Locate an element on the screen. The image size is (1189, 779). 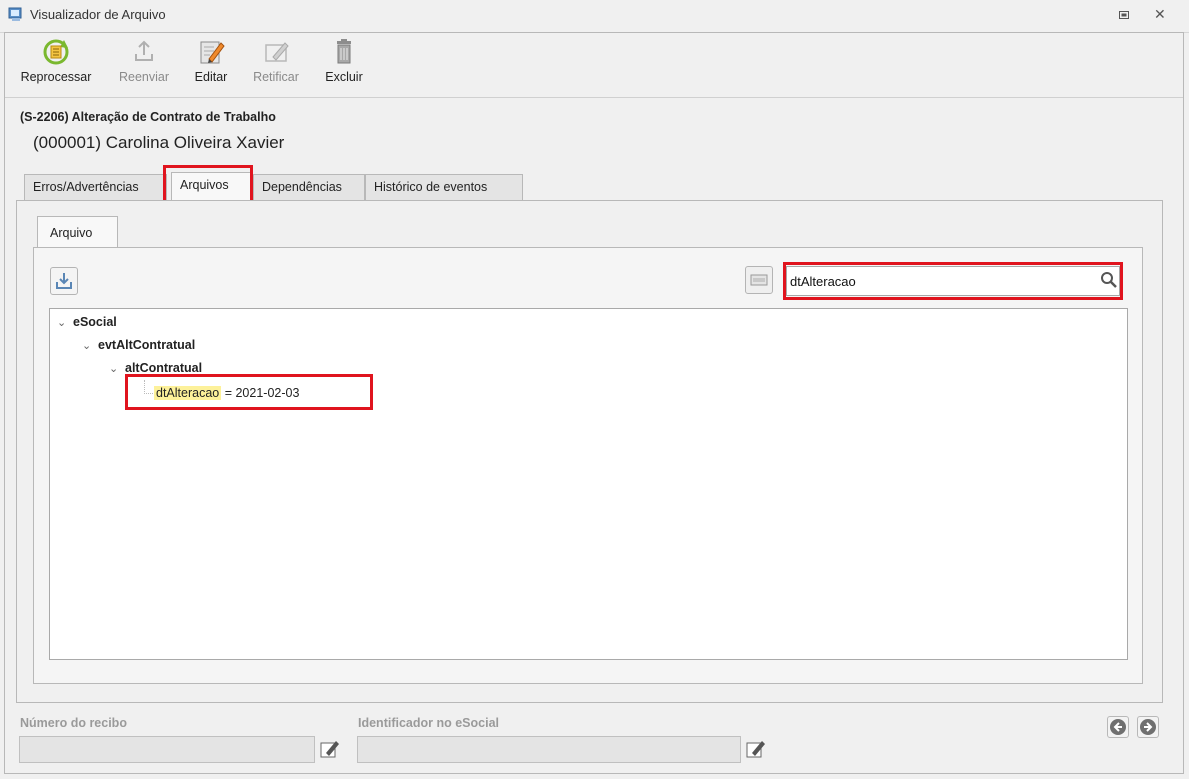
esocial-id-field is located at coordinates (549, 749).